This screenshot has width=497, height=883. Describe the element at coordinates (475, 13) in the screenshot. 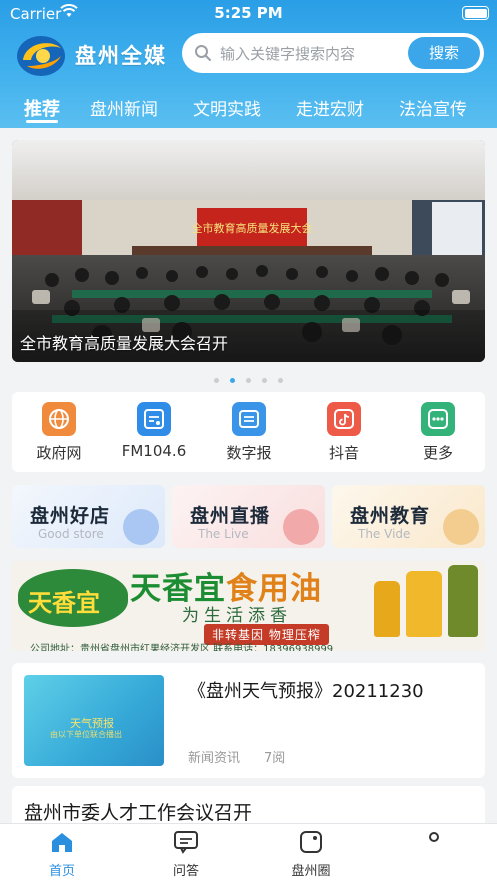

I see `battery-icon` at that location.